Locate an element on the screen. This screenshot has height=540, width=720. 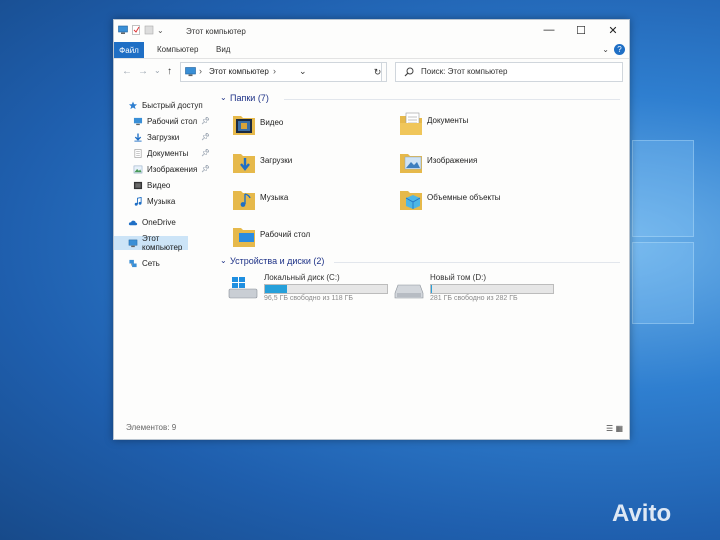
folder-pictures: Изображения is located at coordinates (479, 163).